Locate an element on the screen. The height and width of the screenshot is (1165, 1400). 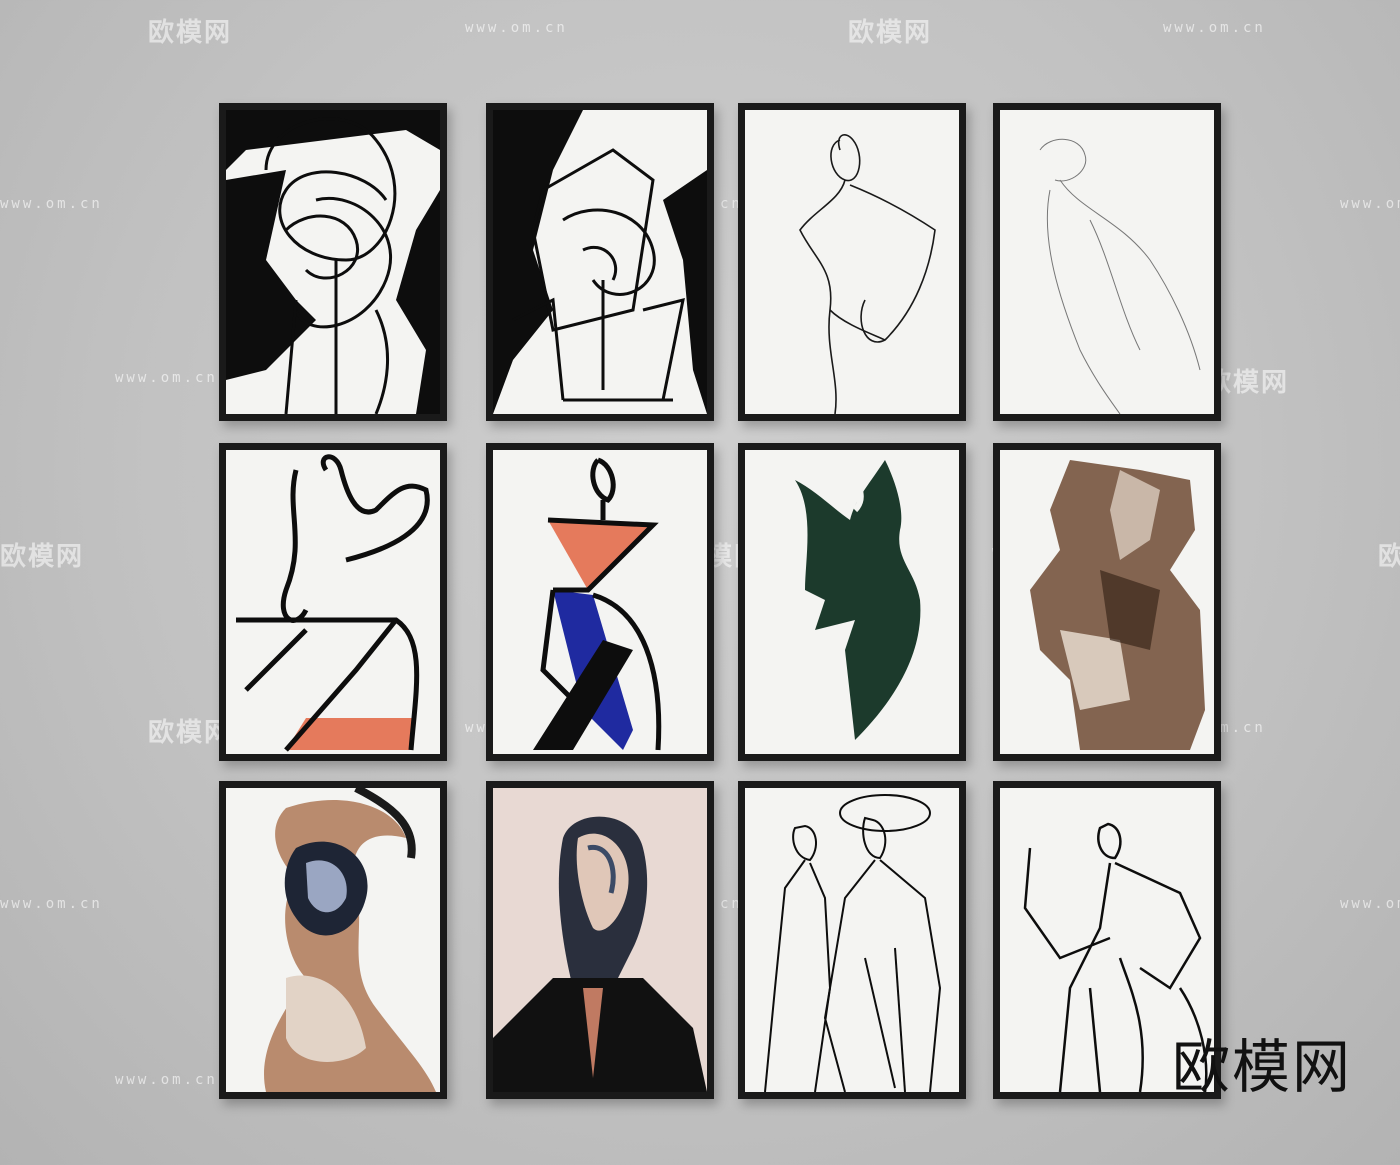
painting-brown-silhouette is located at coordinates (1107, 602).